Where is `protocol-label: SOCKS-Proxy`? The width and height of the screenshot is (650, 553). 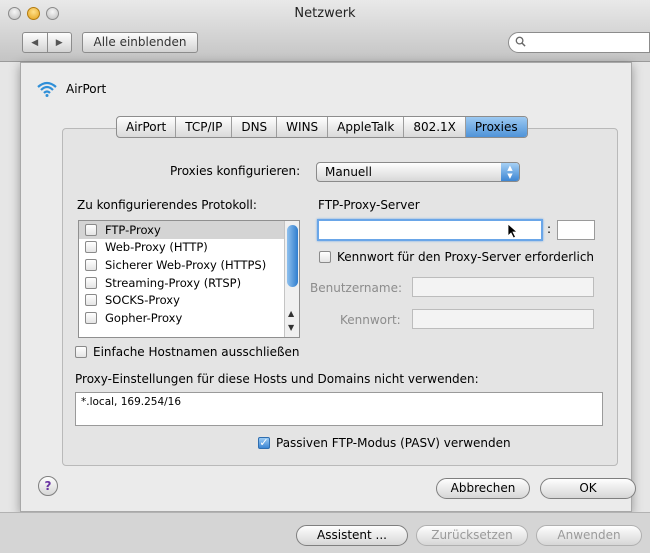 protocol-label: SOCKS-Proxy is located at coordinates (142, 300).